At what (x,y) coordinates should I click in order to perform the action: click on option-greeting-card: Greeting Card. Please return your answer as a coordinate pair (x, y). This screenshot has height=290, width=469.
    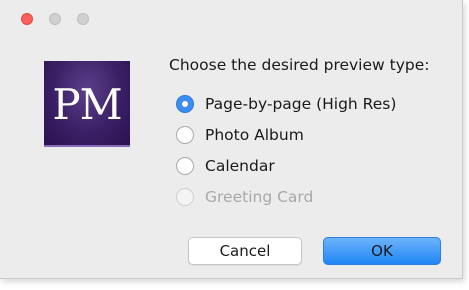
    Looking at the image, I should click on (244, 197).